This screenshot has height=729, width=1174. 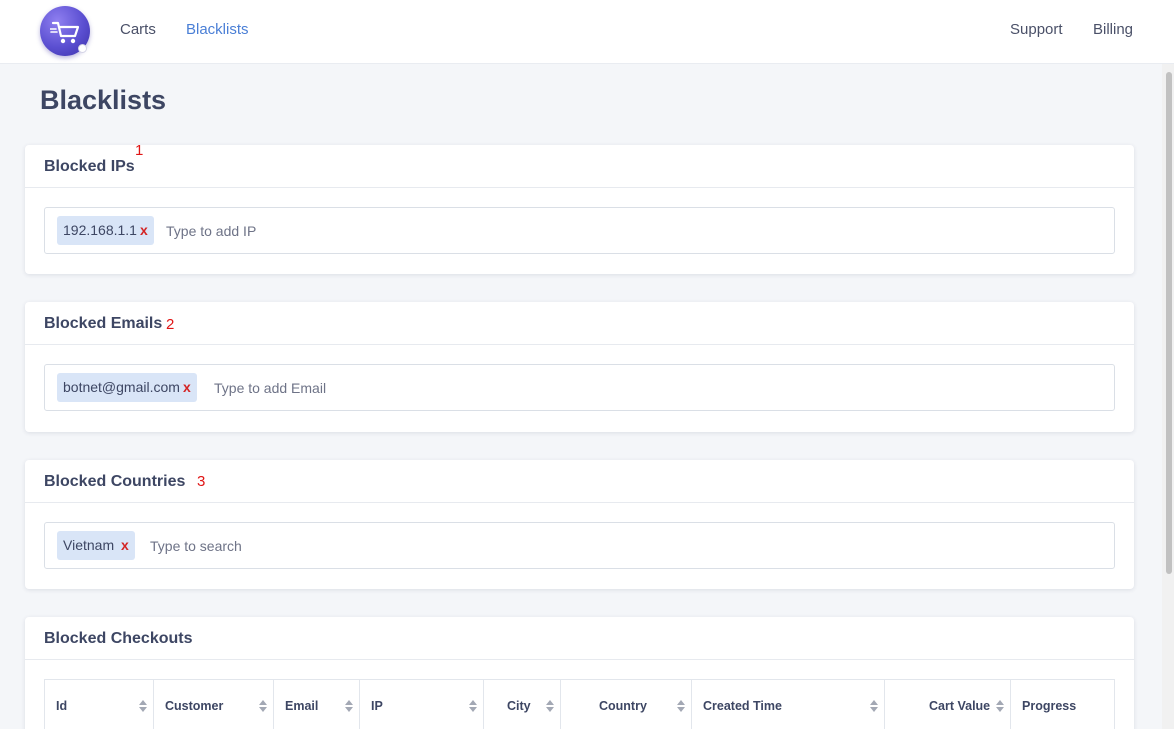 I want to click on shopping-cart-icon, so click(x=65, y=32).